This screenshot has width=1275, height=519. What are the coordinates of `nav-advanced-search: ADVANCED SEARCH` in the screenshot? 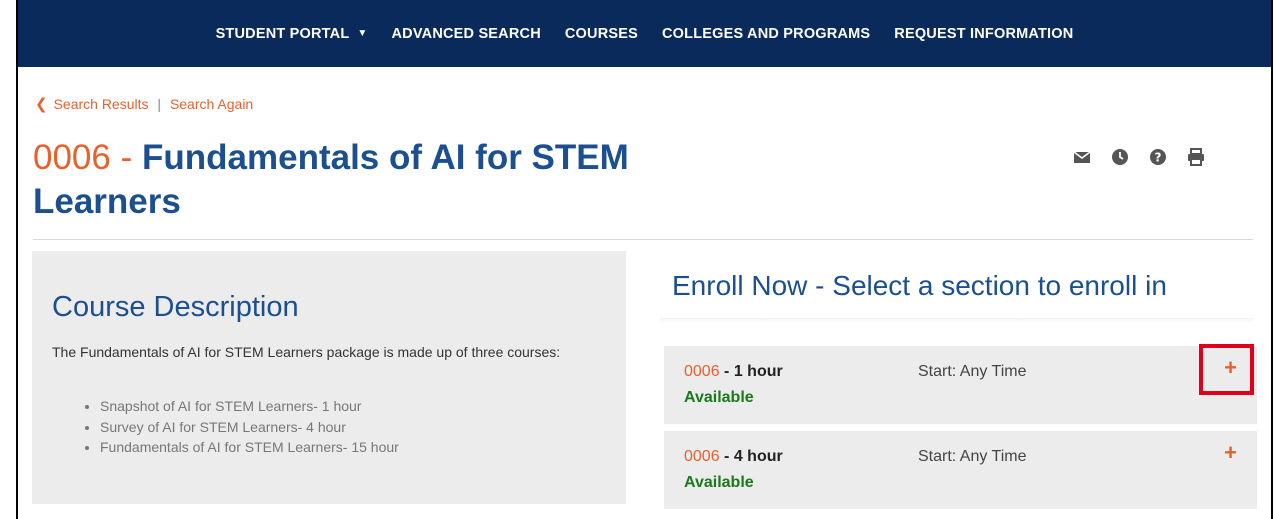 It's located at (466, 21).